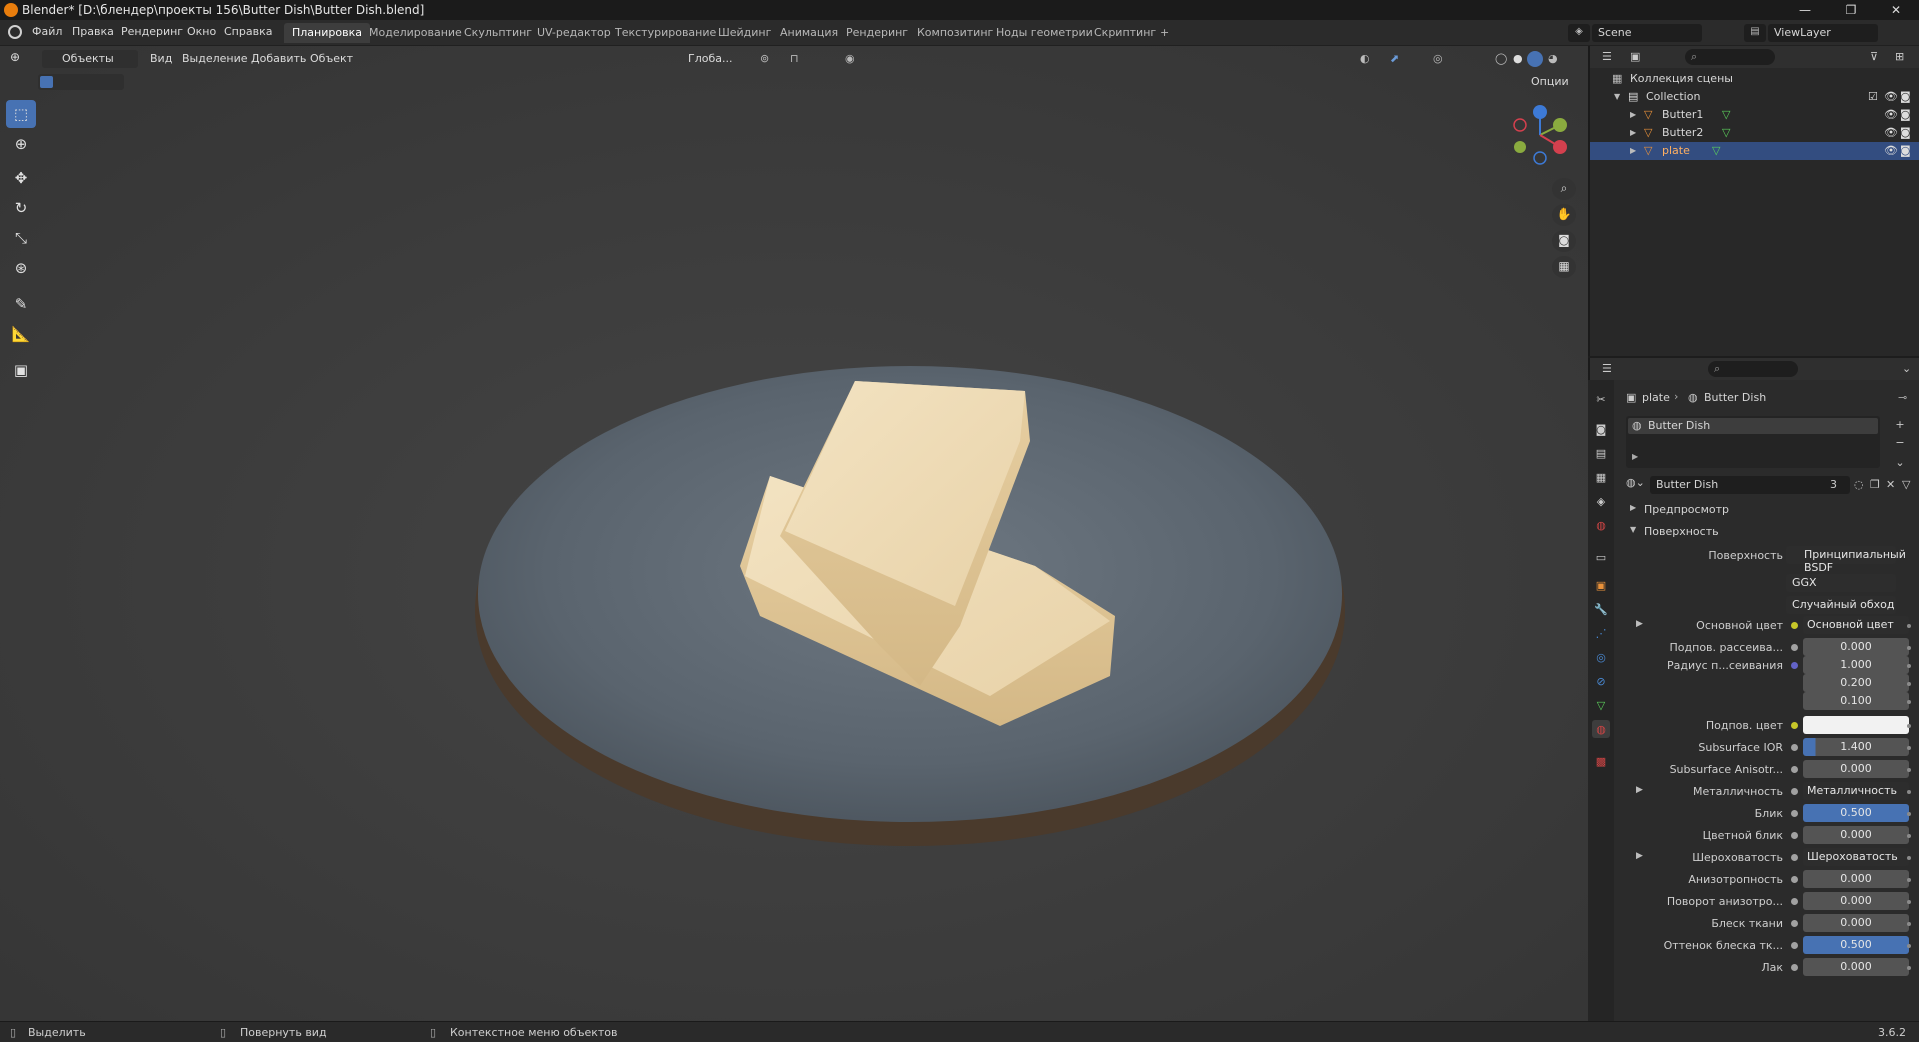 The height and width of the screenshot is (1042, 1919). Describe the element at coordinates (1750, 485) in the screenshot. I see `material-name-field: Butter Dish 3` at that location.